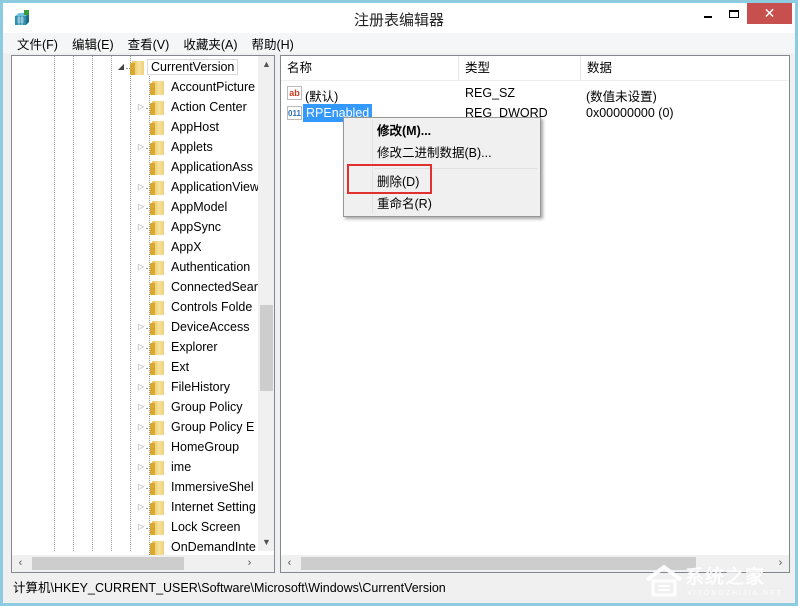  What do you see at coordinates (135, 408) in the screenshot?
I see `tree-node: ▷ Group Policy` at bounding box center [135, 408].